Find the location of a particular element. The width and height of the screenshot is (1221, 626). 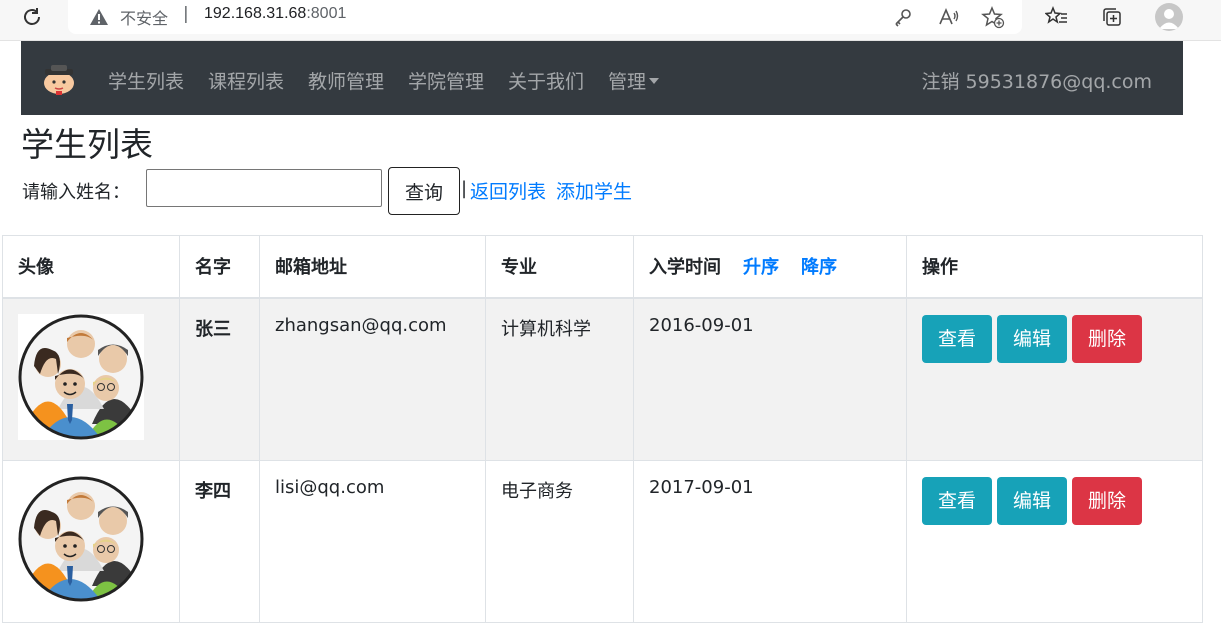

student-name: 张三 is located at coordinates (219, 379).